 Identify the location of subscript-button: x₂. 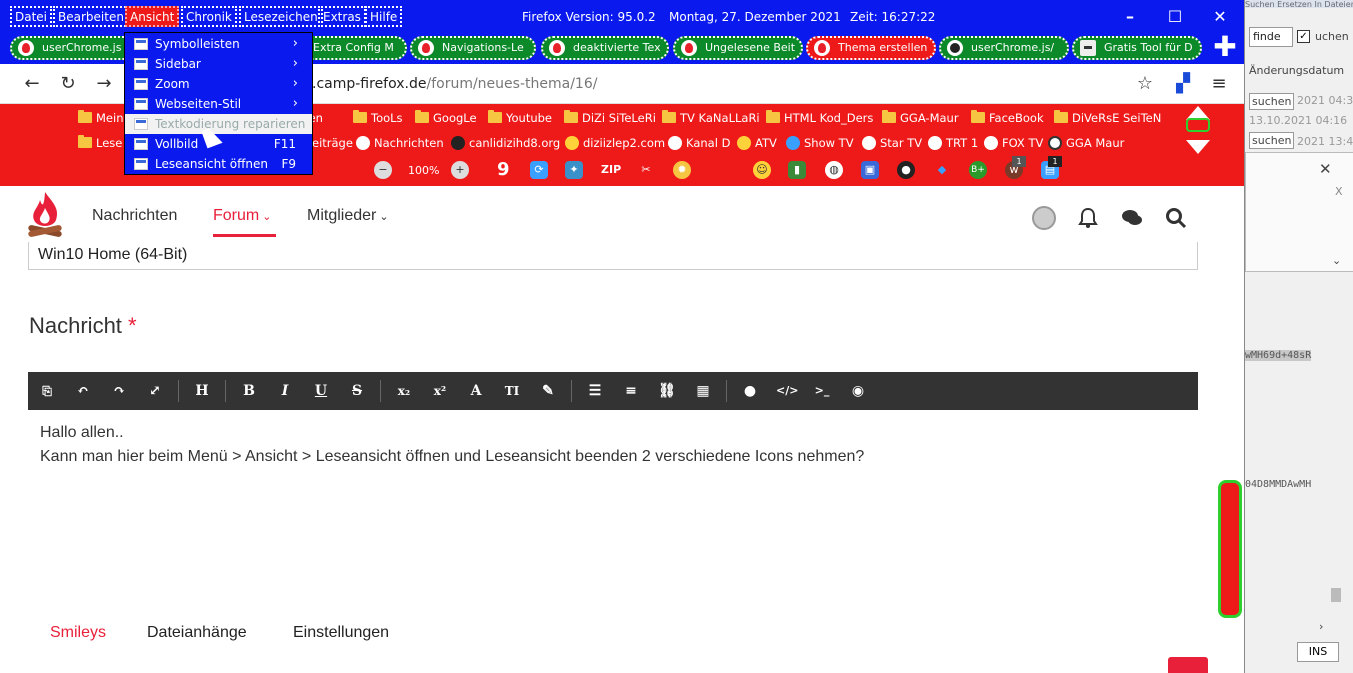
(404, 391).